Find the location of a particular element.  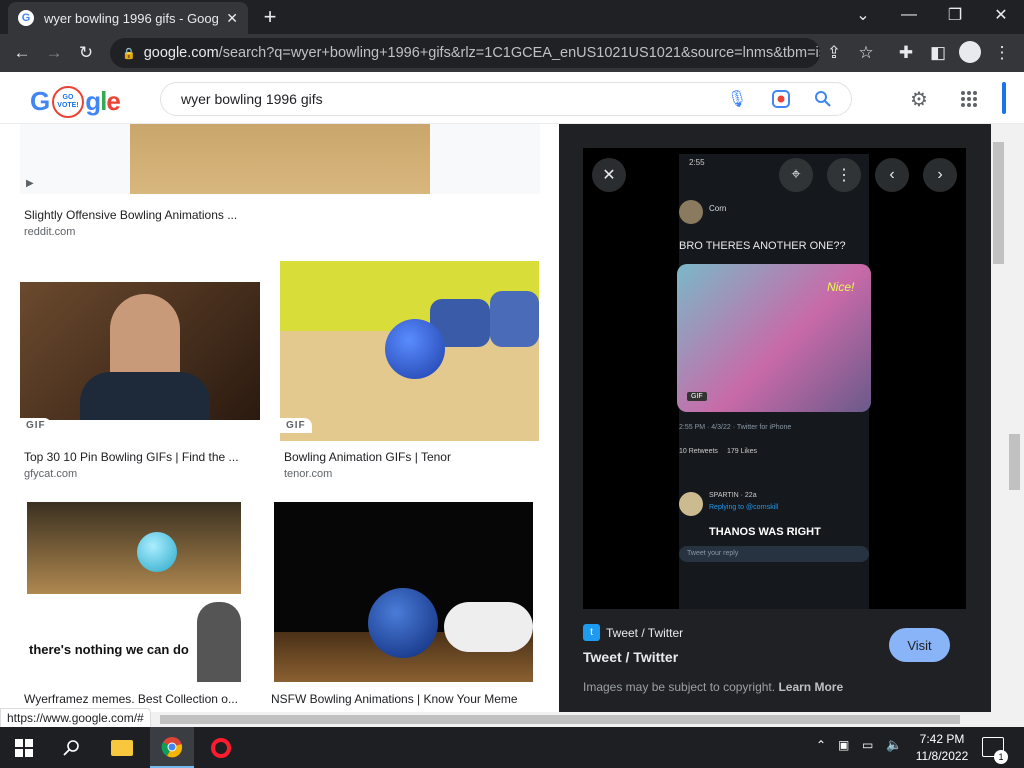

phone-time: 2:55 is located at coordinates (697, 162).